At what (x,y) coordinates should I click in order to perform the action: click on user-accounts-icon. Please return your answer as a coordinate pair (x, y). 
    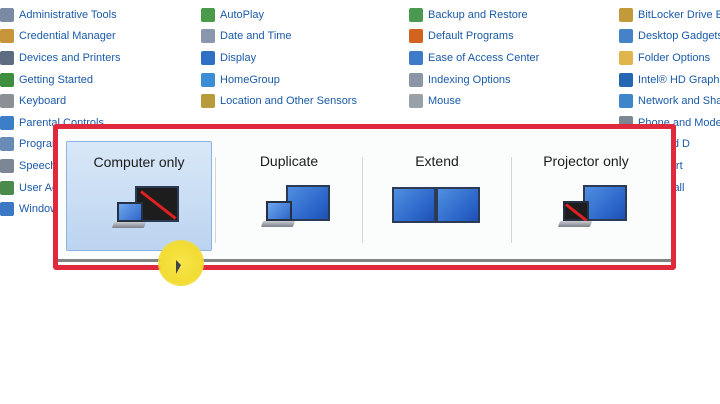
    Looking at the image, I should click on (7, 187).